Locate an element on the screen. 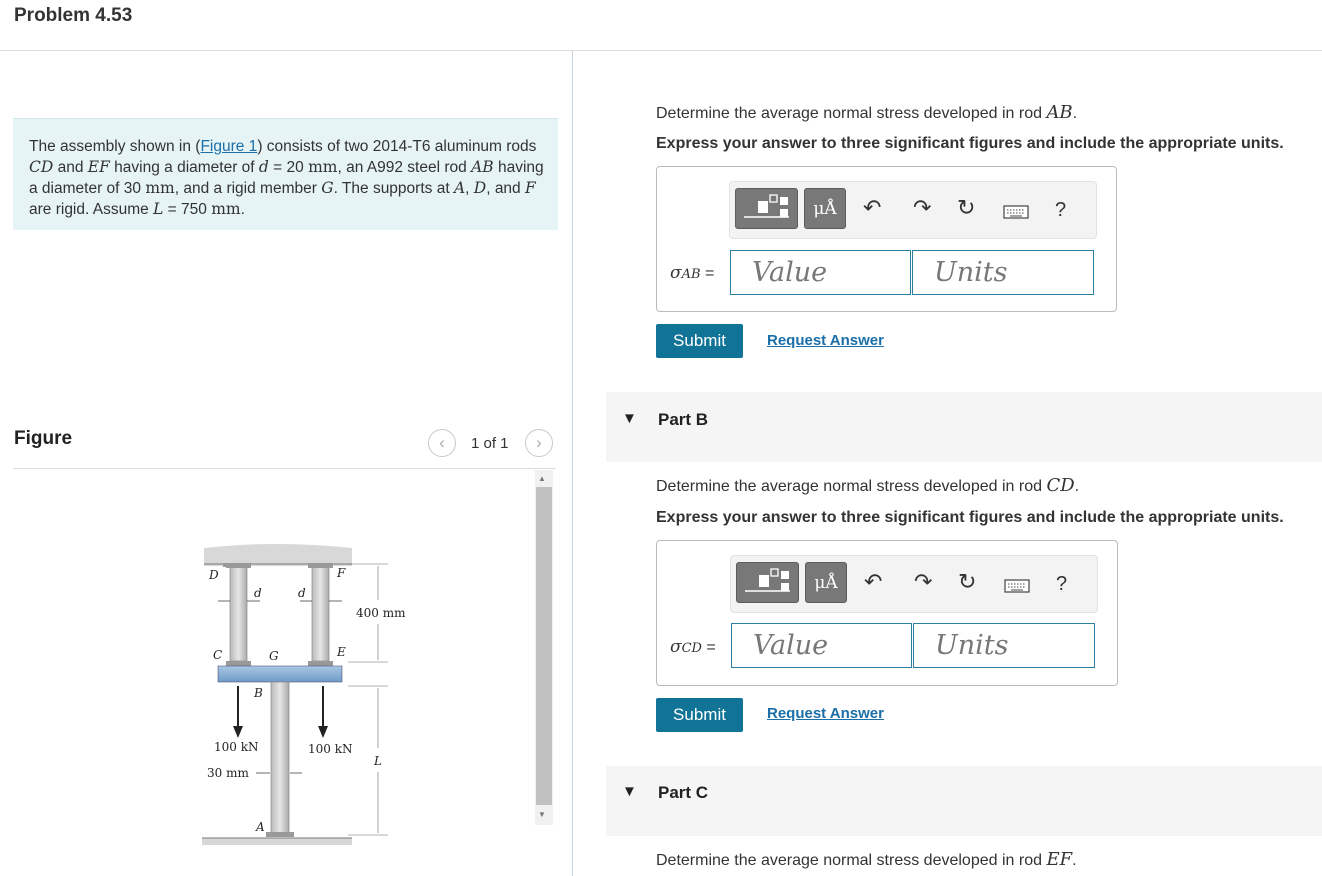 This screenshot has width=1322, height=876. scroll-up-arrow-icon: ▲ is located at coordinates (542, 478).